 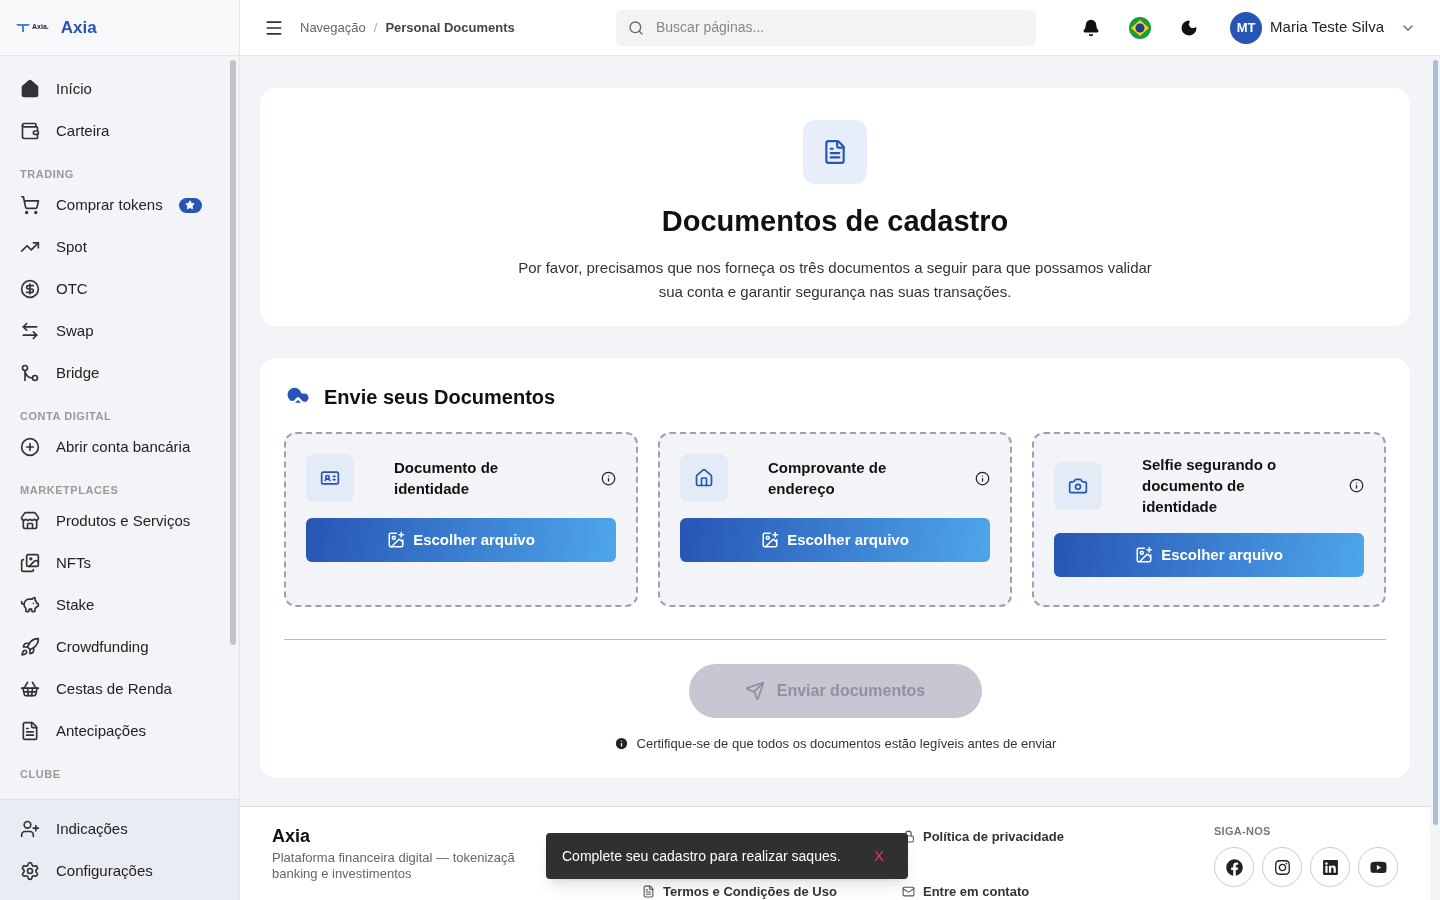 I want to click on section-title: MARKETPLACES, so click(x=69, y=490).